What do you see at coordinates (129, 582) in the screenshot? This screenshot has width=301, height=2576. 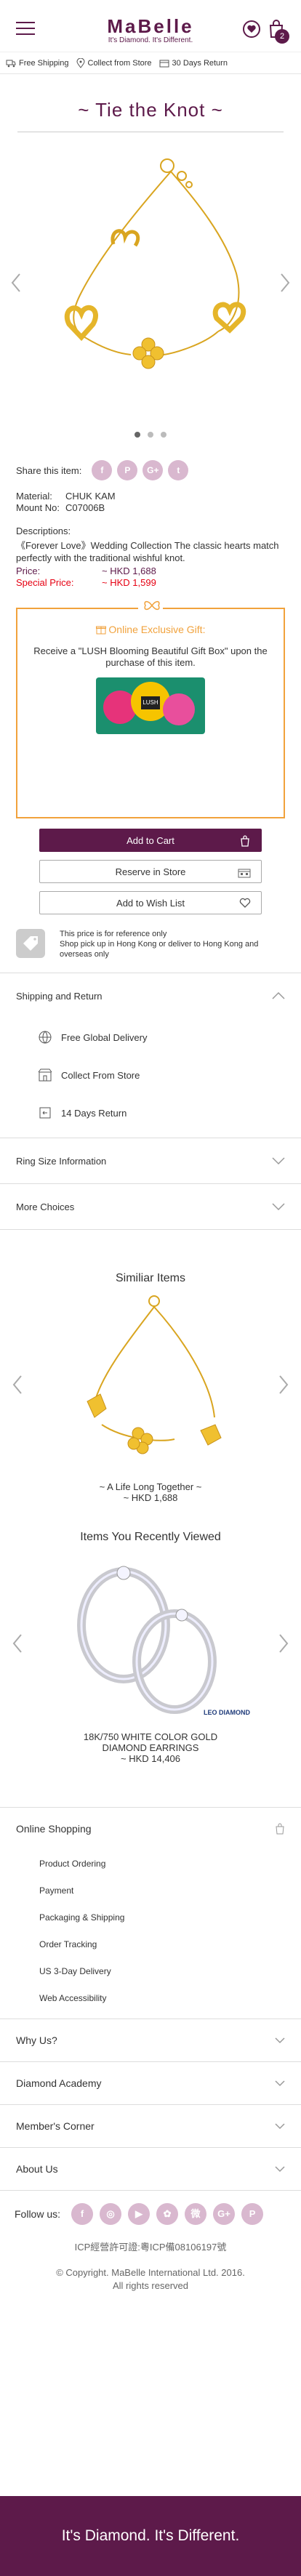 I see `special-price-value: ~ HKD 1,599` at bounding box center [129, 582].